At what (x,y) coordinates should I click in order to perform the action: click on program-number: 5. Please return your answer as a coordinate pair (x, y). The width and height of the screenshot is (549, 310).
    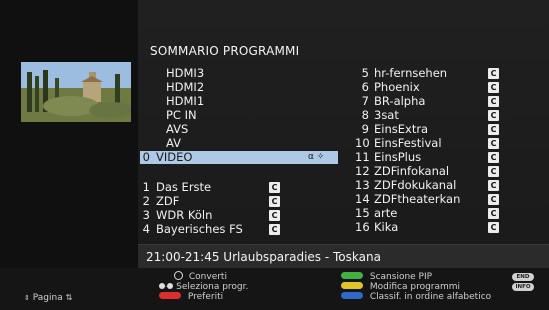
    Looking at the image, I should click on (365, 73).